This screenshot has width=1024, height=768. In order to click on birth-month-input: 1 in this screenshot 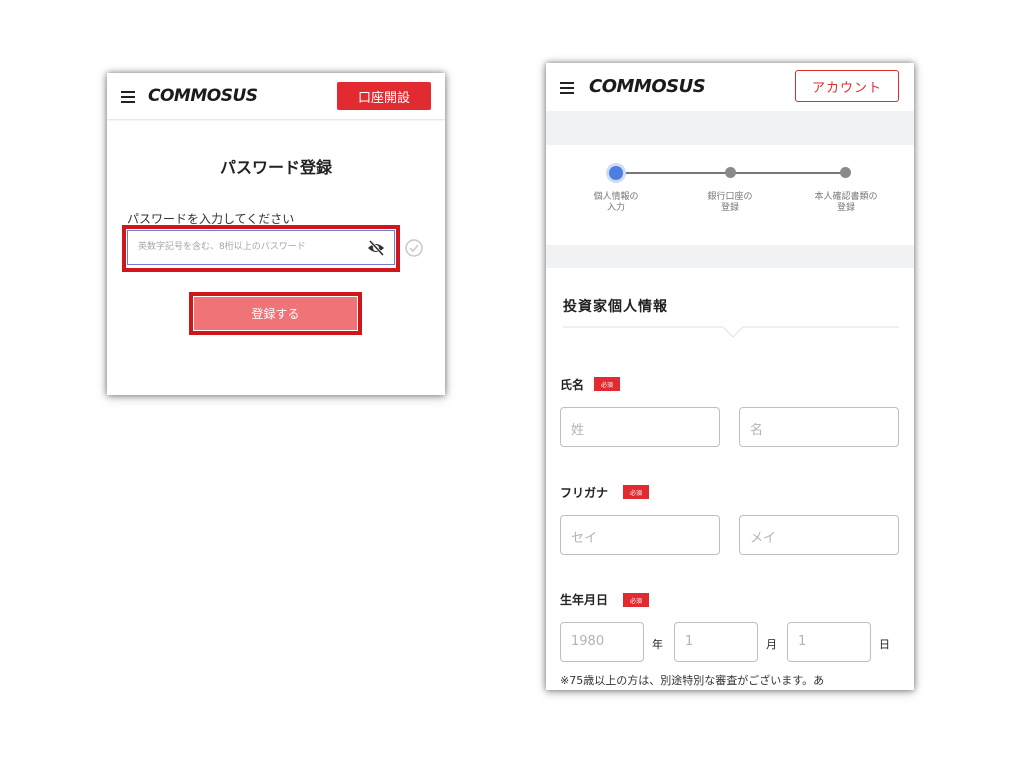, I will do `click(716, 642)`.